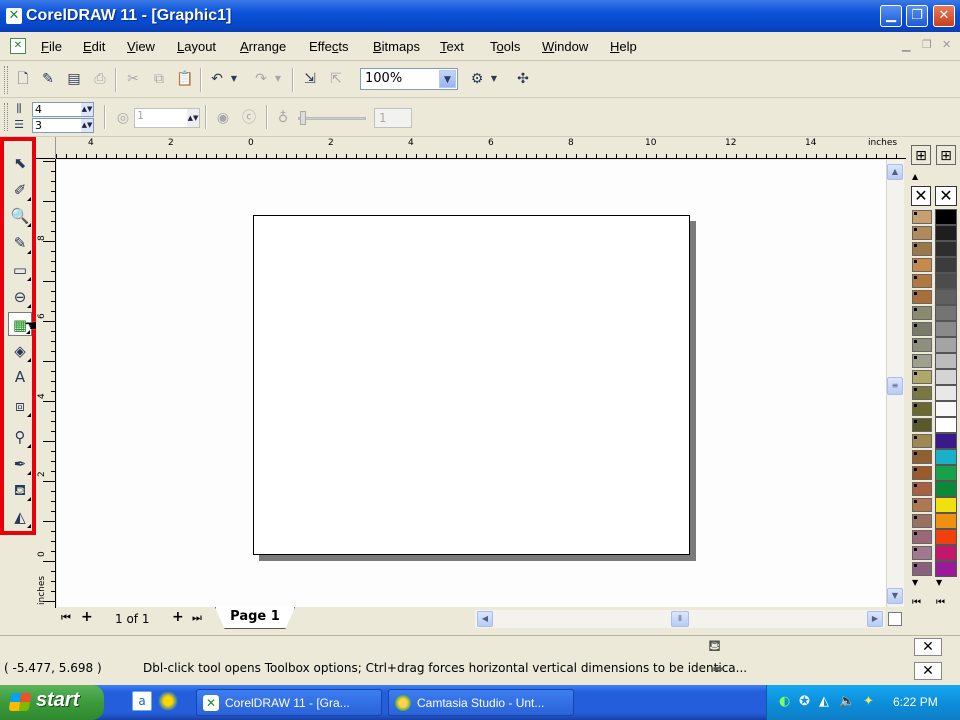 The height and width of the screenshot is (720, 960). What do you see at coordinates (46, 383) in the screenshot?
I see `vertical-ruler: 8 6 4 2 0 inches` at bounding box center [46, 383].